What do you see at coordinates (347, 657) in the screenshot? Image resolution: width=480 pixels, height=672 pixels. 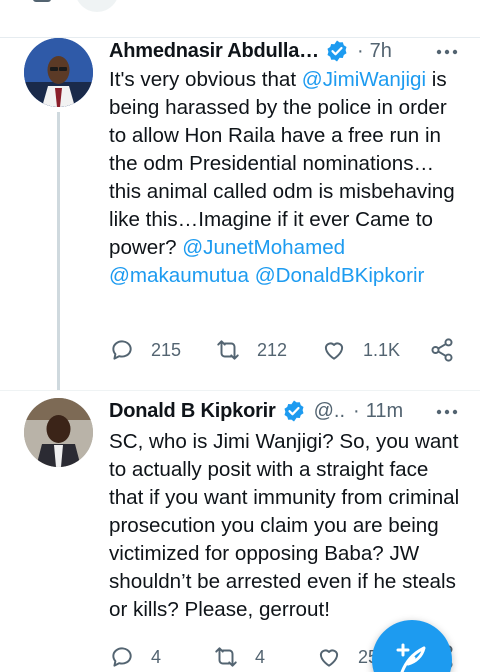 I see `like-button: 25` at bounding box center [347, 657].